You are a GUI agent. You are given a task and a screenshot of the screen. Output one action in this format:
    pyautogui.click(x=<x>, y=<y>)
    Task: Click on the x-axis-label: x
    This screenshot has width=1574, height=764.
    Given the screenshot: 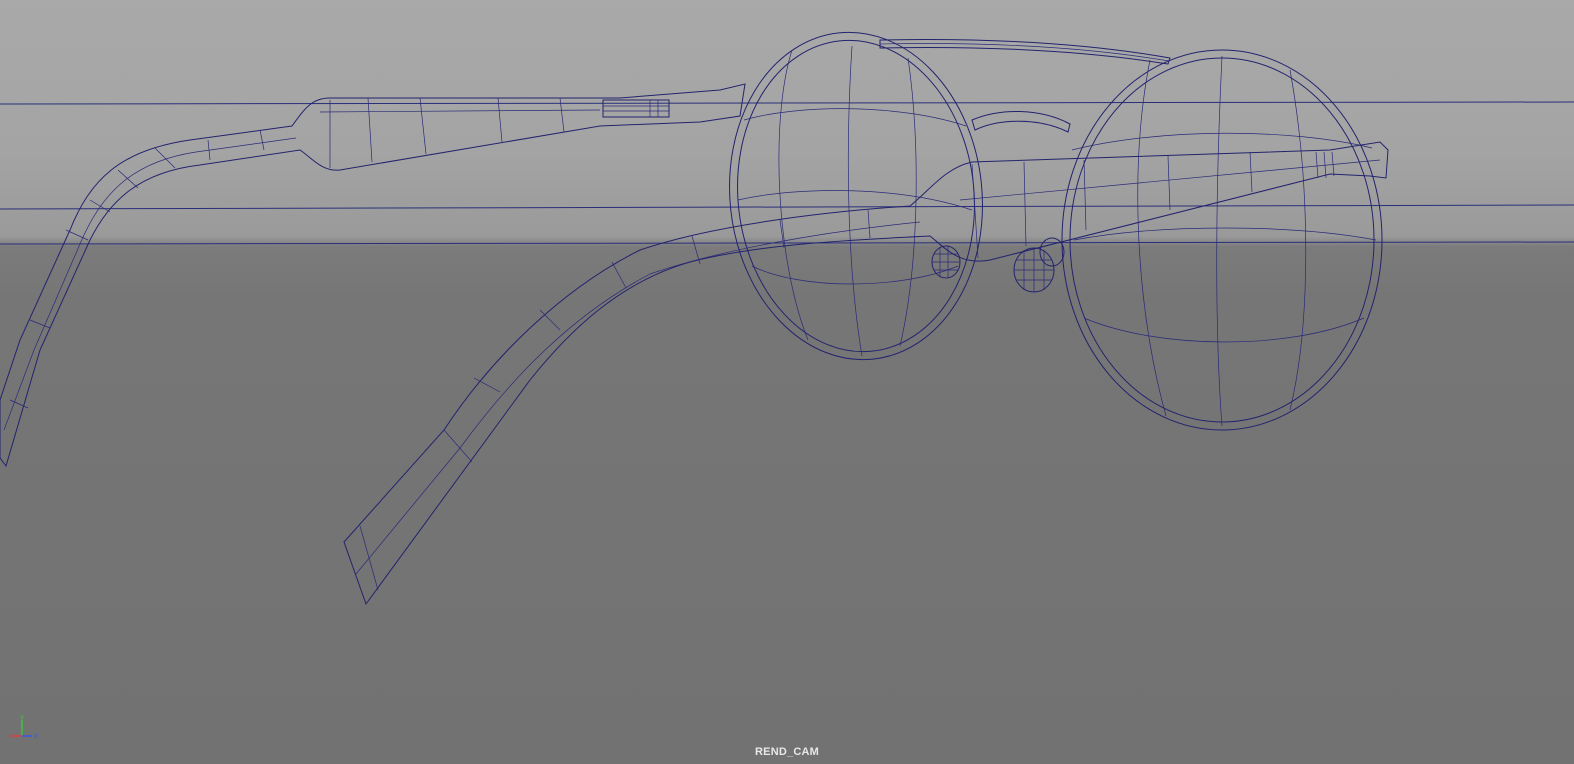 What is the action you would take?
    pyautogui.click(x=11, y=736)
    